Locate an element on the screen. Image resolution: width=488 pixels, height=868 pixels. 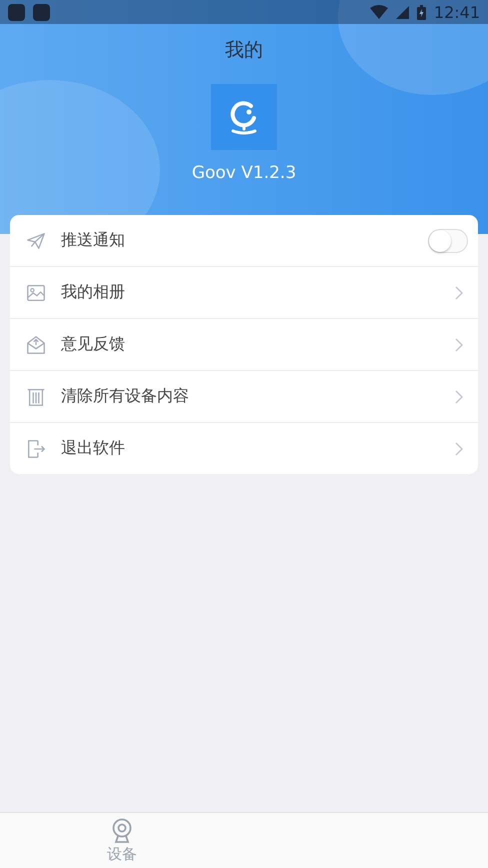
menu-label: 清除所有设备内容 is located at coordinates (125, 396).